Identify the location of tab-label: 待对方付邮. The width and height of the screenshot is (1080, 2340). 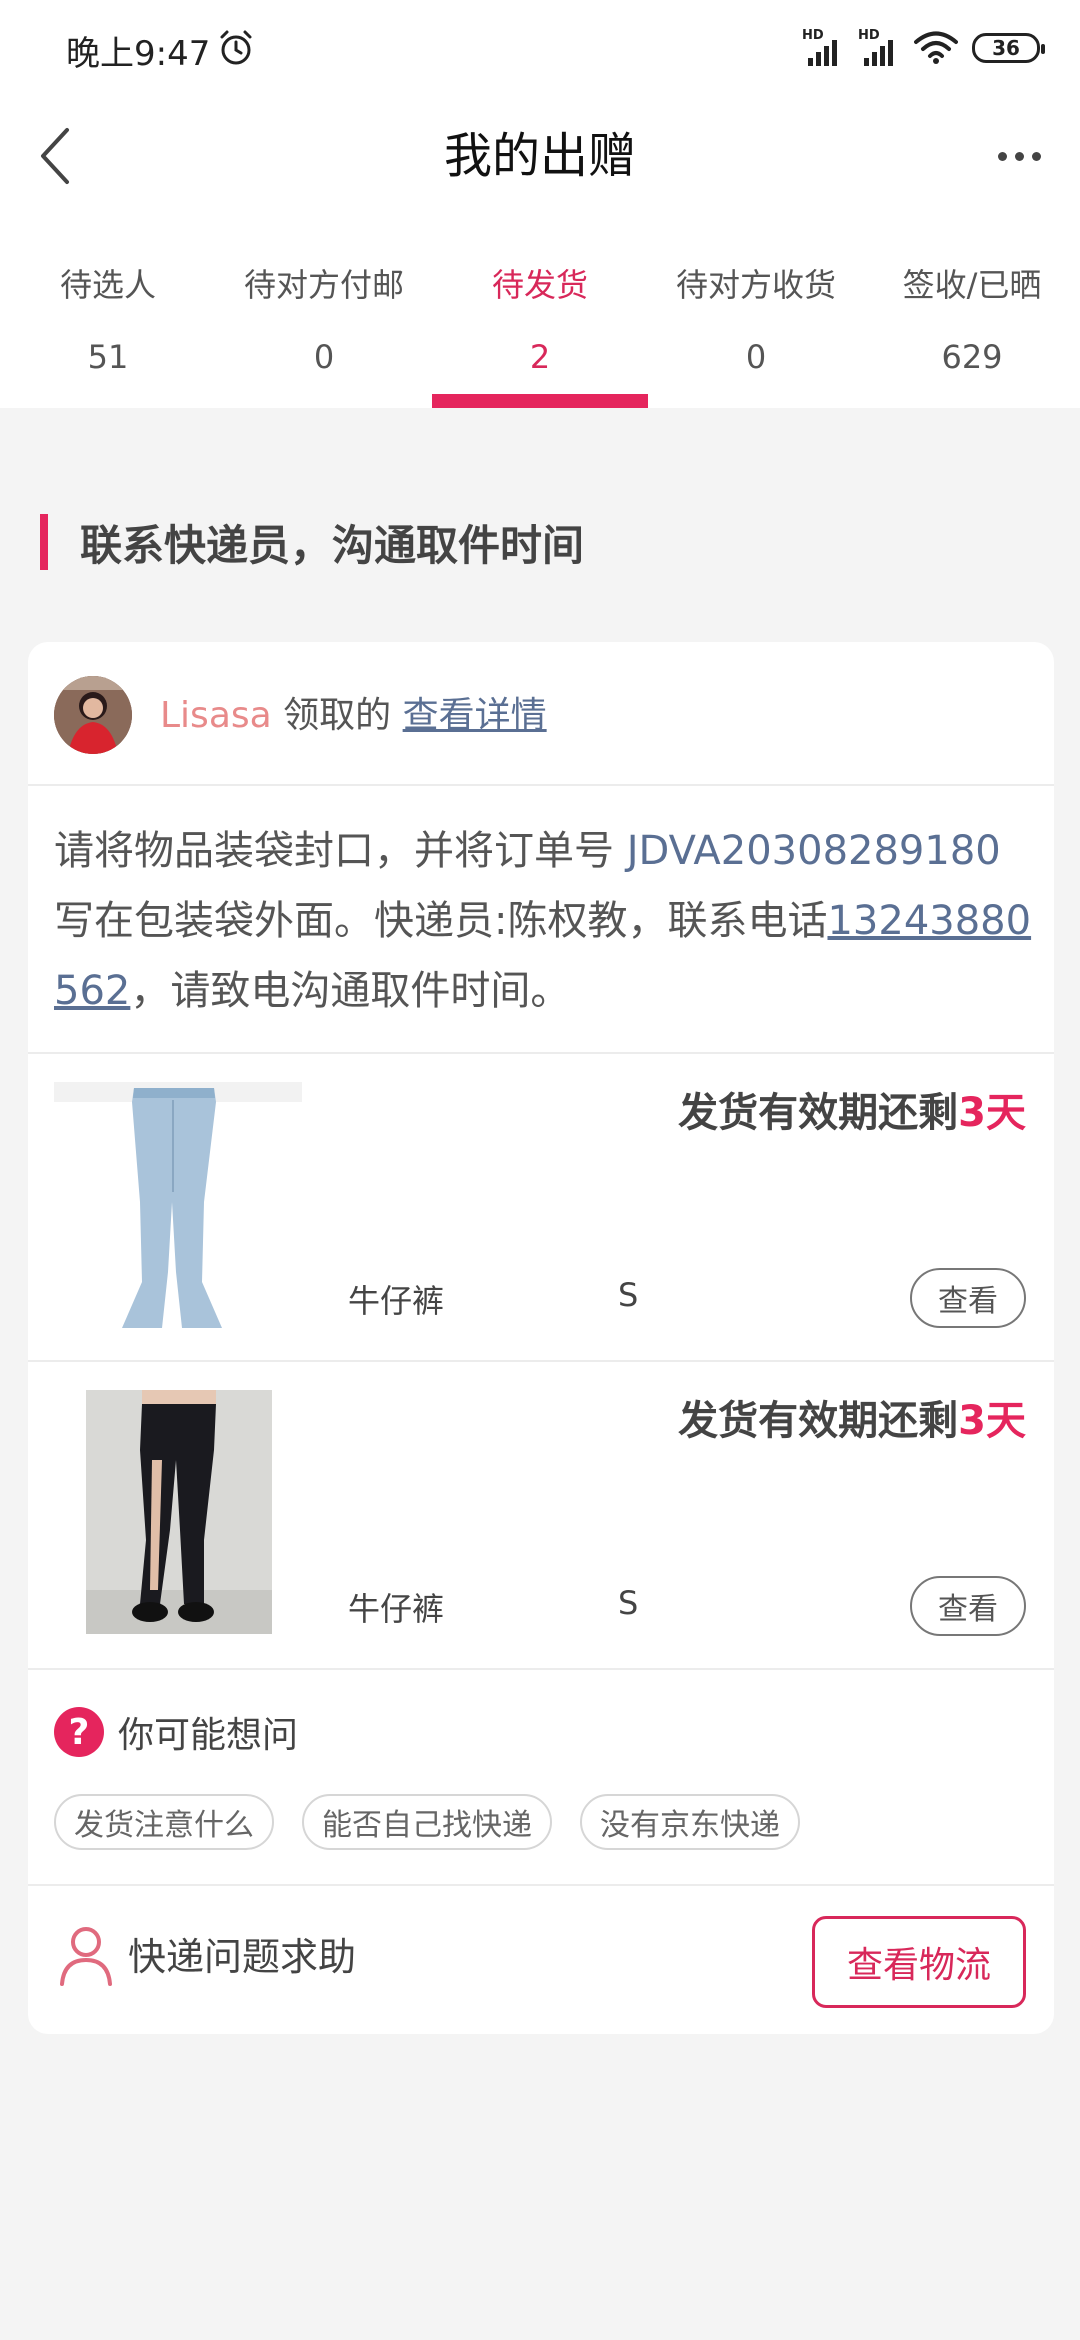
(323, 285).